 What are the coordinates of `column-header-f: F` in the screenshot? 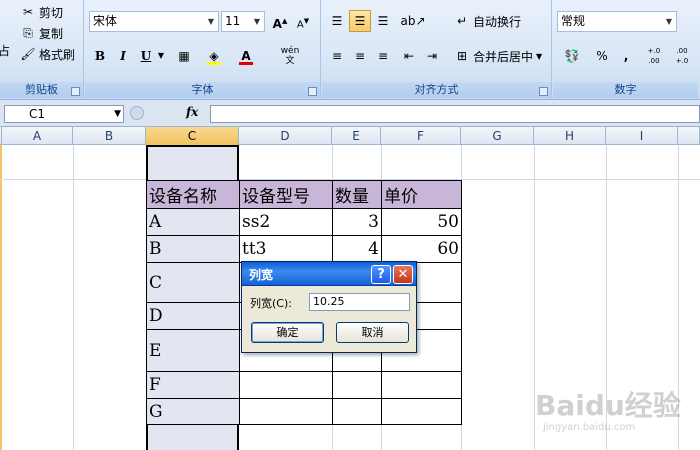 It's located at (421, 136).